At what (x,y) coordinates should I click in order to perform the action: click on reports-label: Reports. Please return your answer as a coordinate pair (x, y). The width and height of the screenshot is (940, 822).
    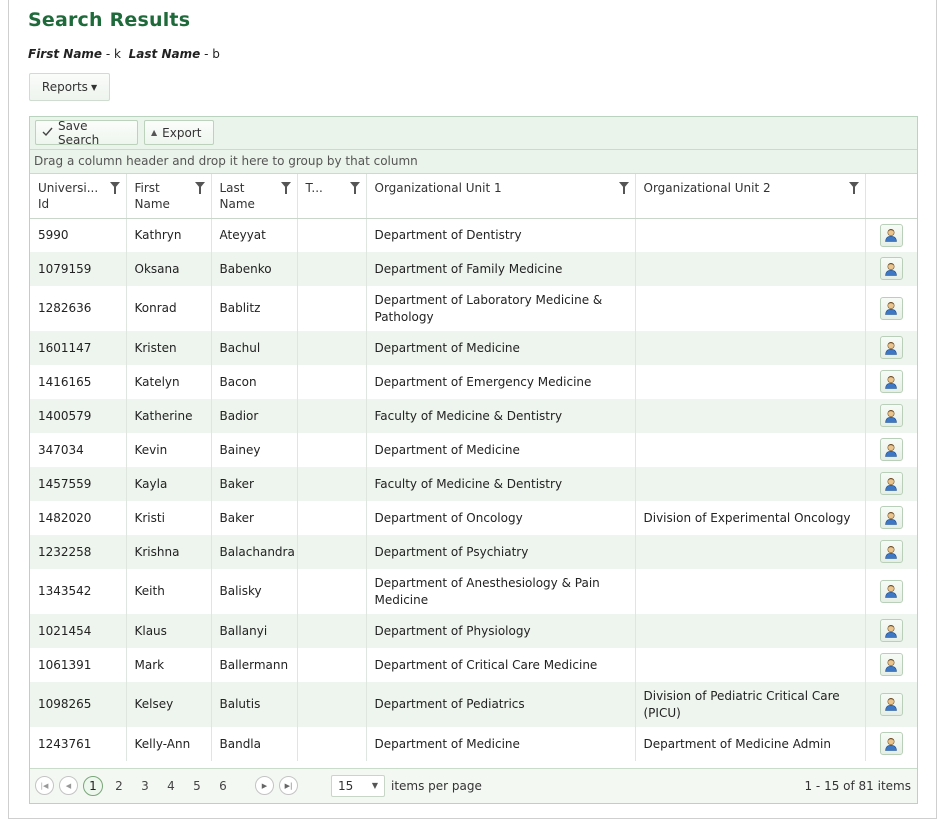
    Looking at the image, I should click on (64, 87).